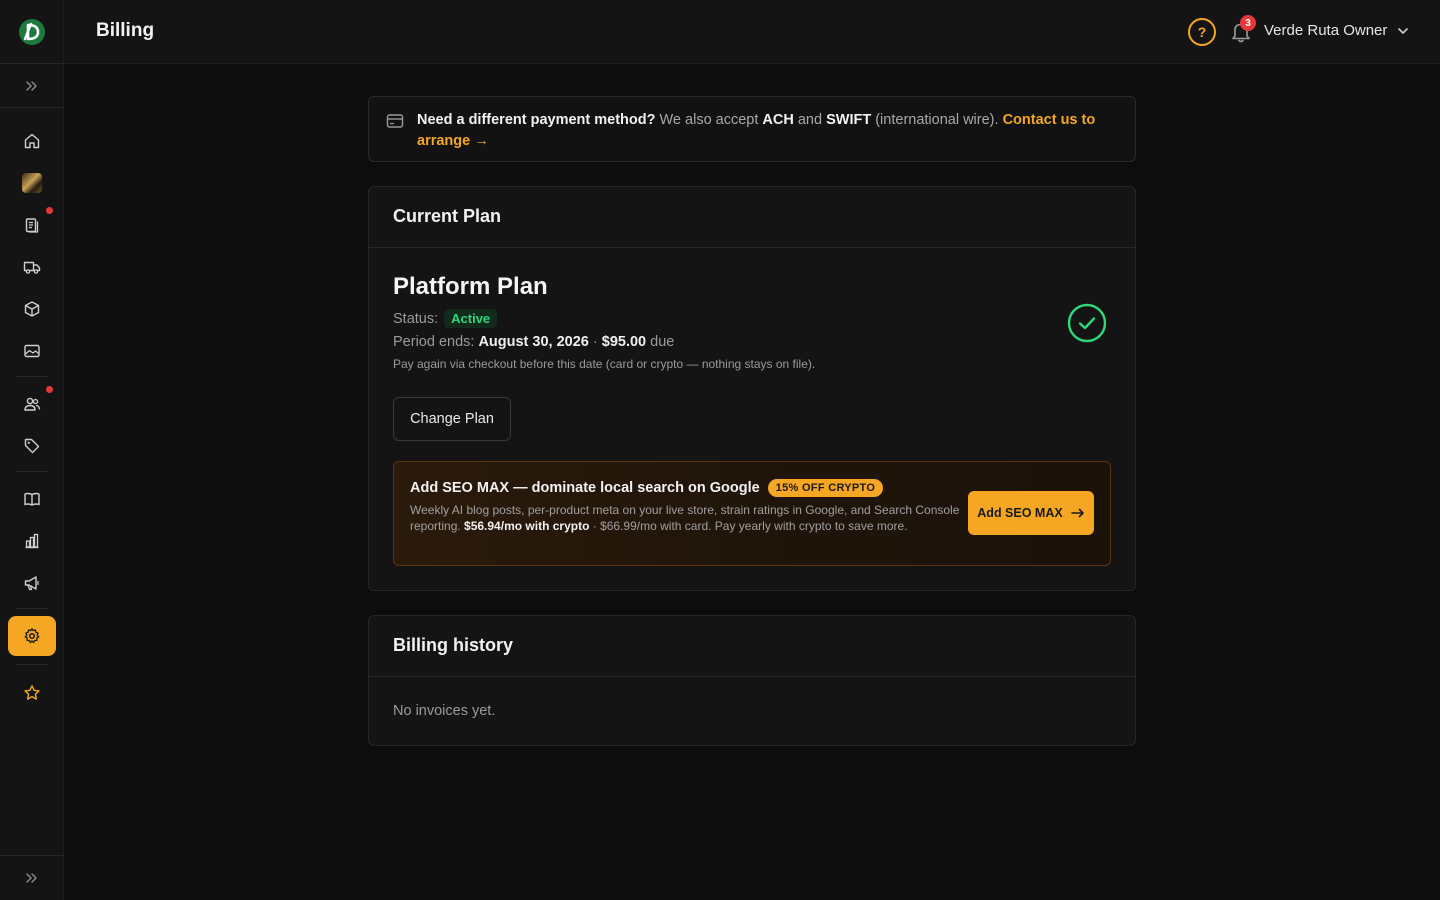 This screenshot has height=900, width=1440. I want to click on sidebar-item-marketing, so click(32, 583).